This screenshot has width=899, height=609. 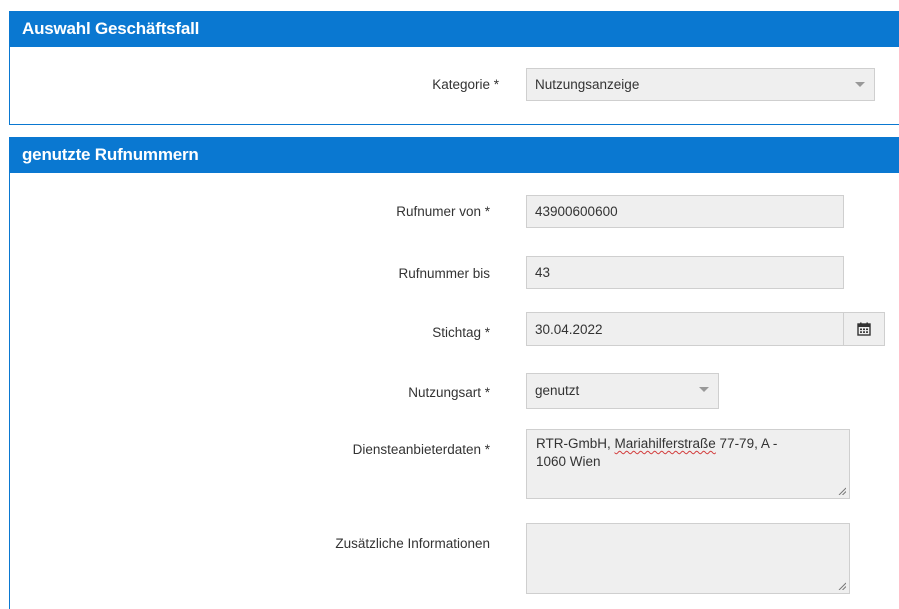 What do you see at coordinates (746, 443) in the screenshot?
I see `textarea-text-segment: 77-79, A -` at bounding box center [746, 443].